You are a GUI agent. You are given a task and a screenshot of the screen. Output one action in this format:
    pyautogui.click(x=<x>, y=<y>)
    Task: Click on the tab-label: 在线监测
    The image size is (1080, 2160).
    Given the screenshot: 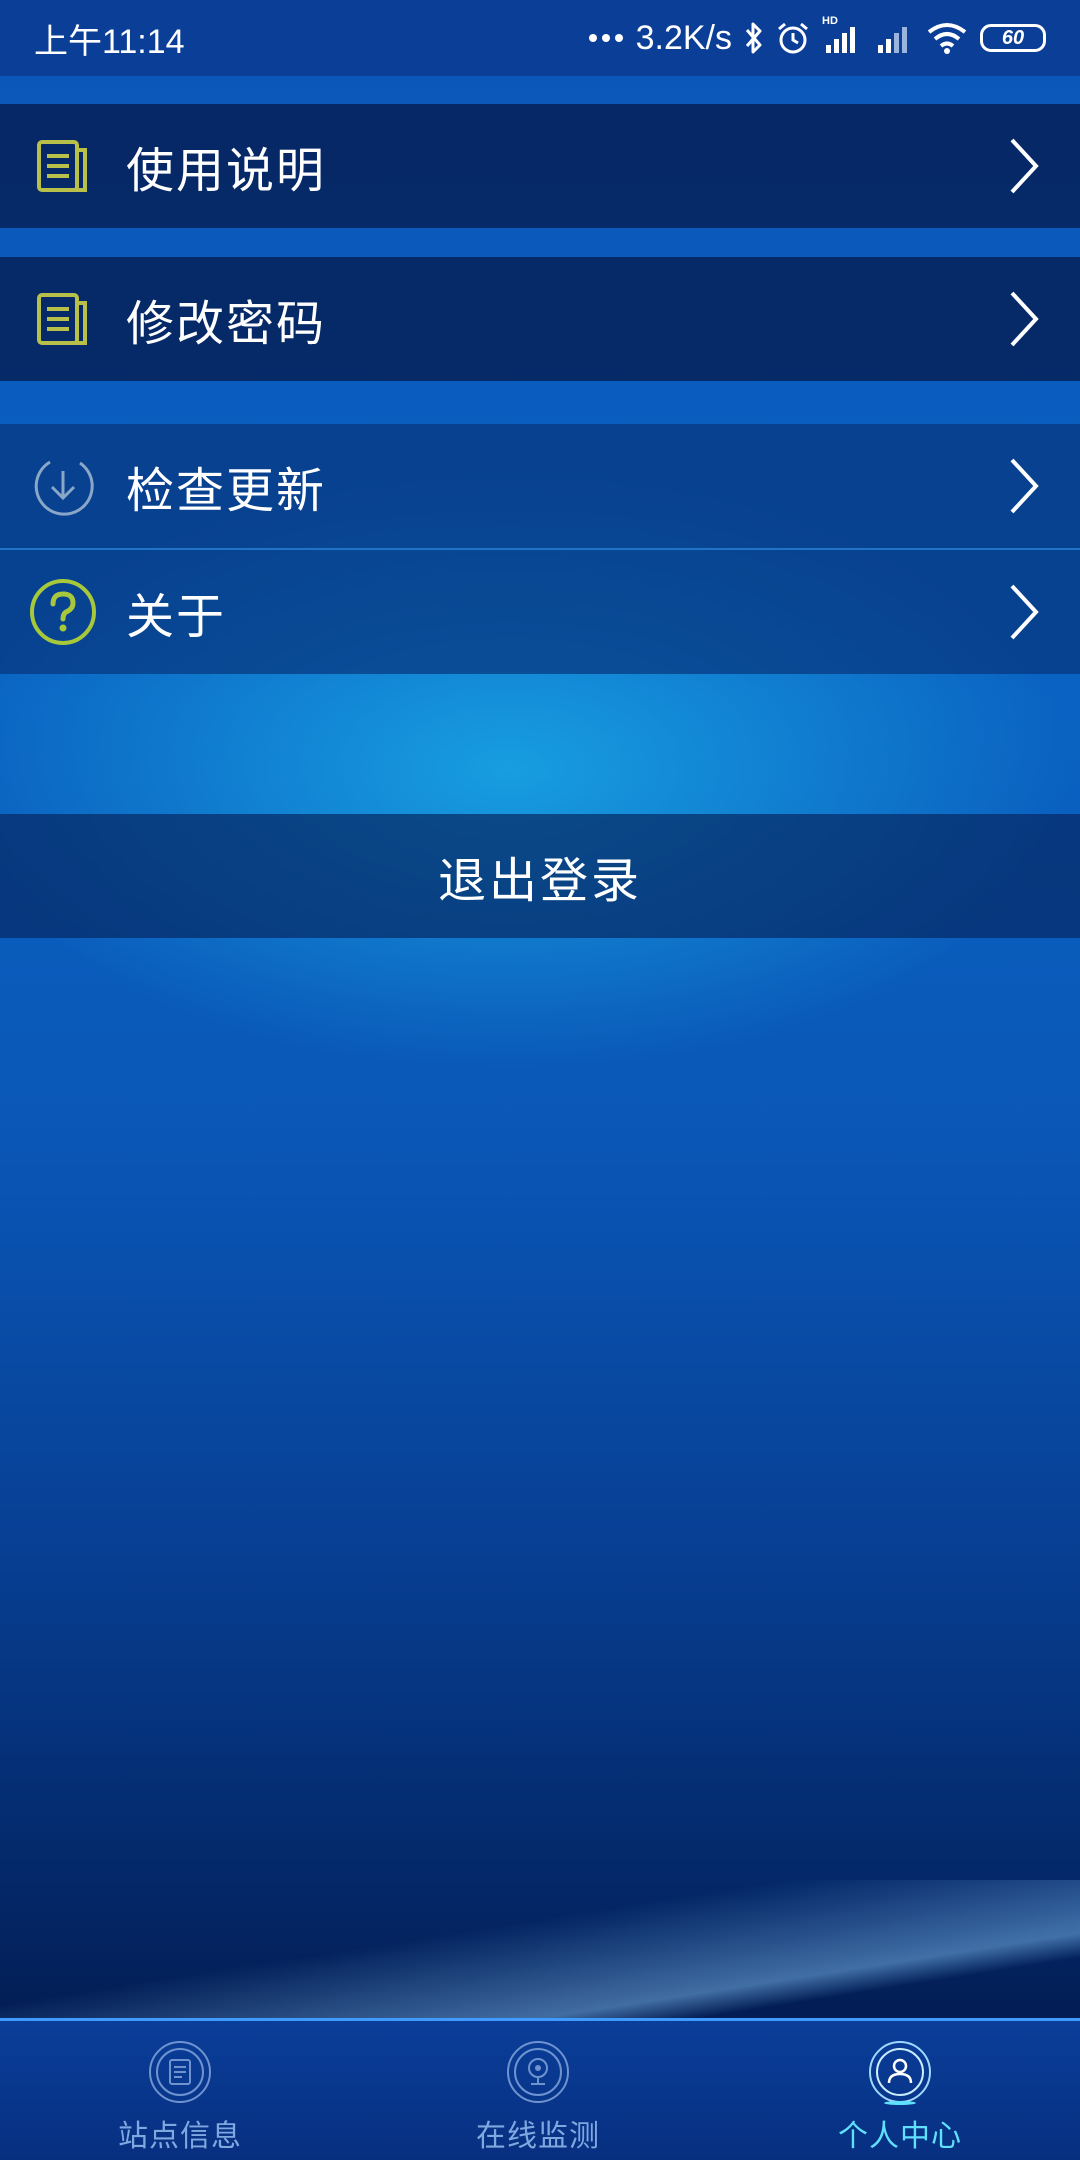 What is the action you would take?
    pyautogui.click(x=538, y=2136)
    